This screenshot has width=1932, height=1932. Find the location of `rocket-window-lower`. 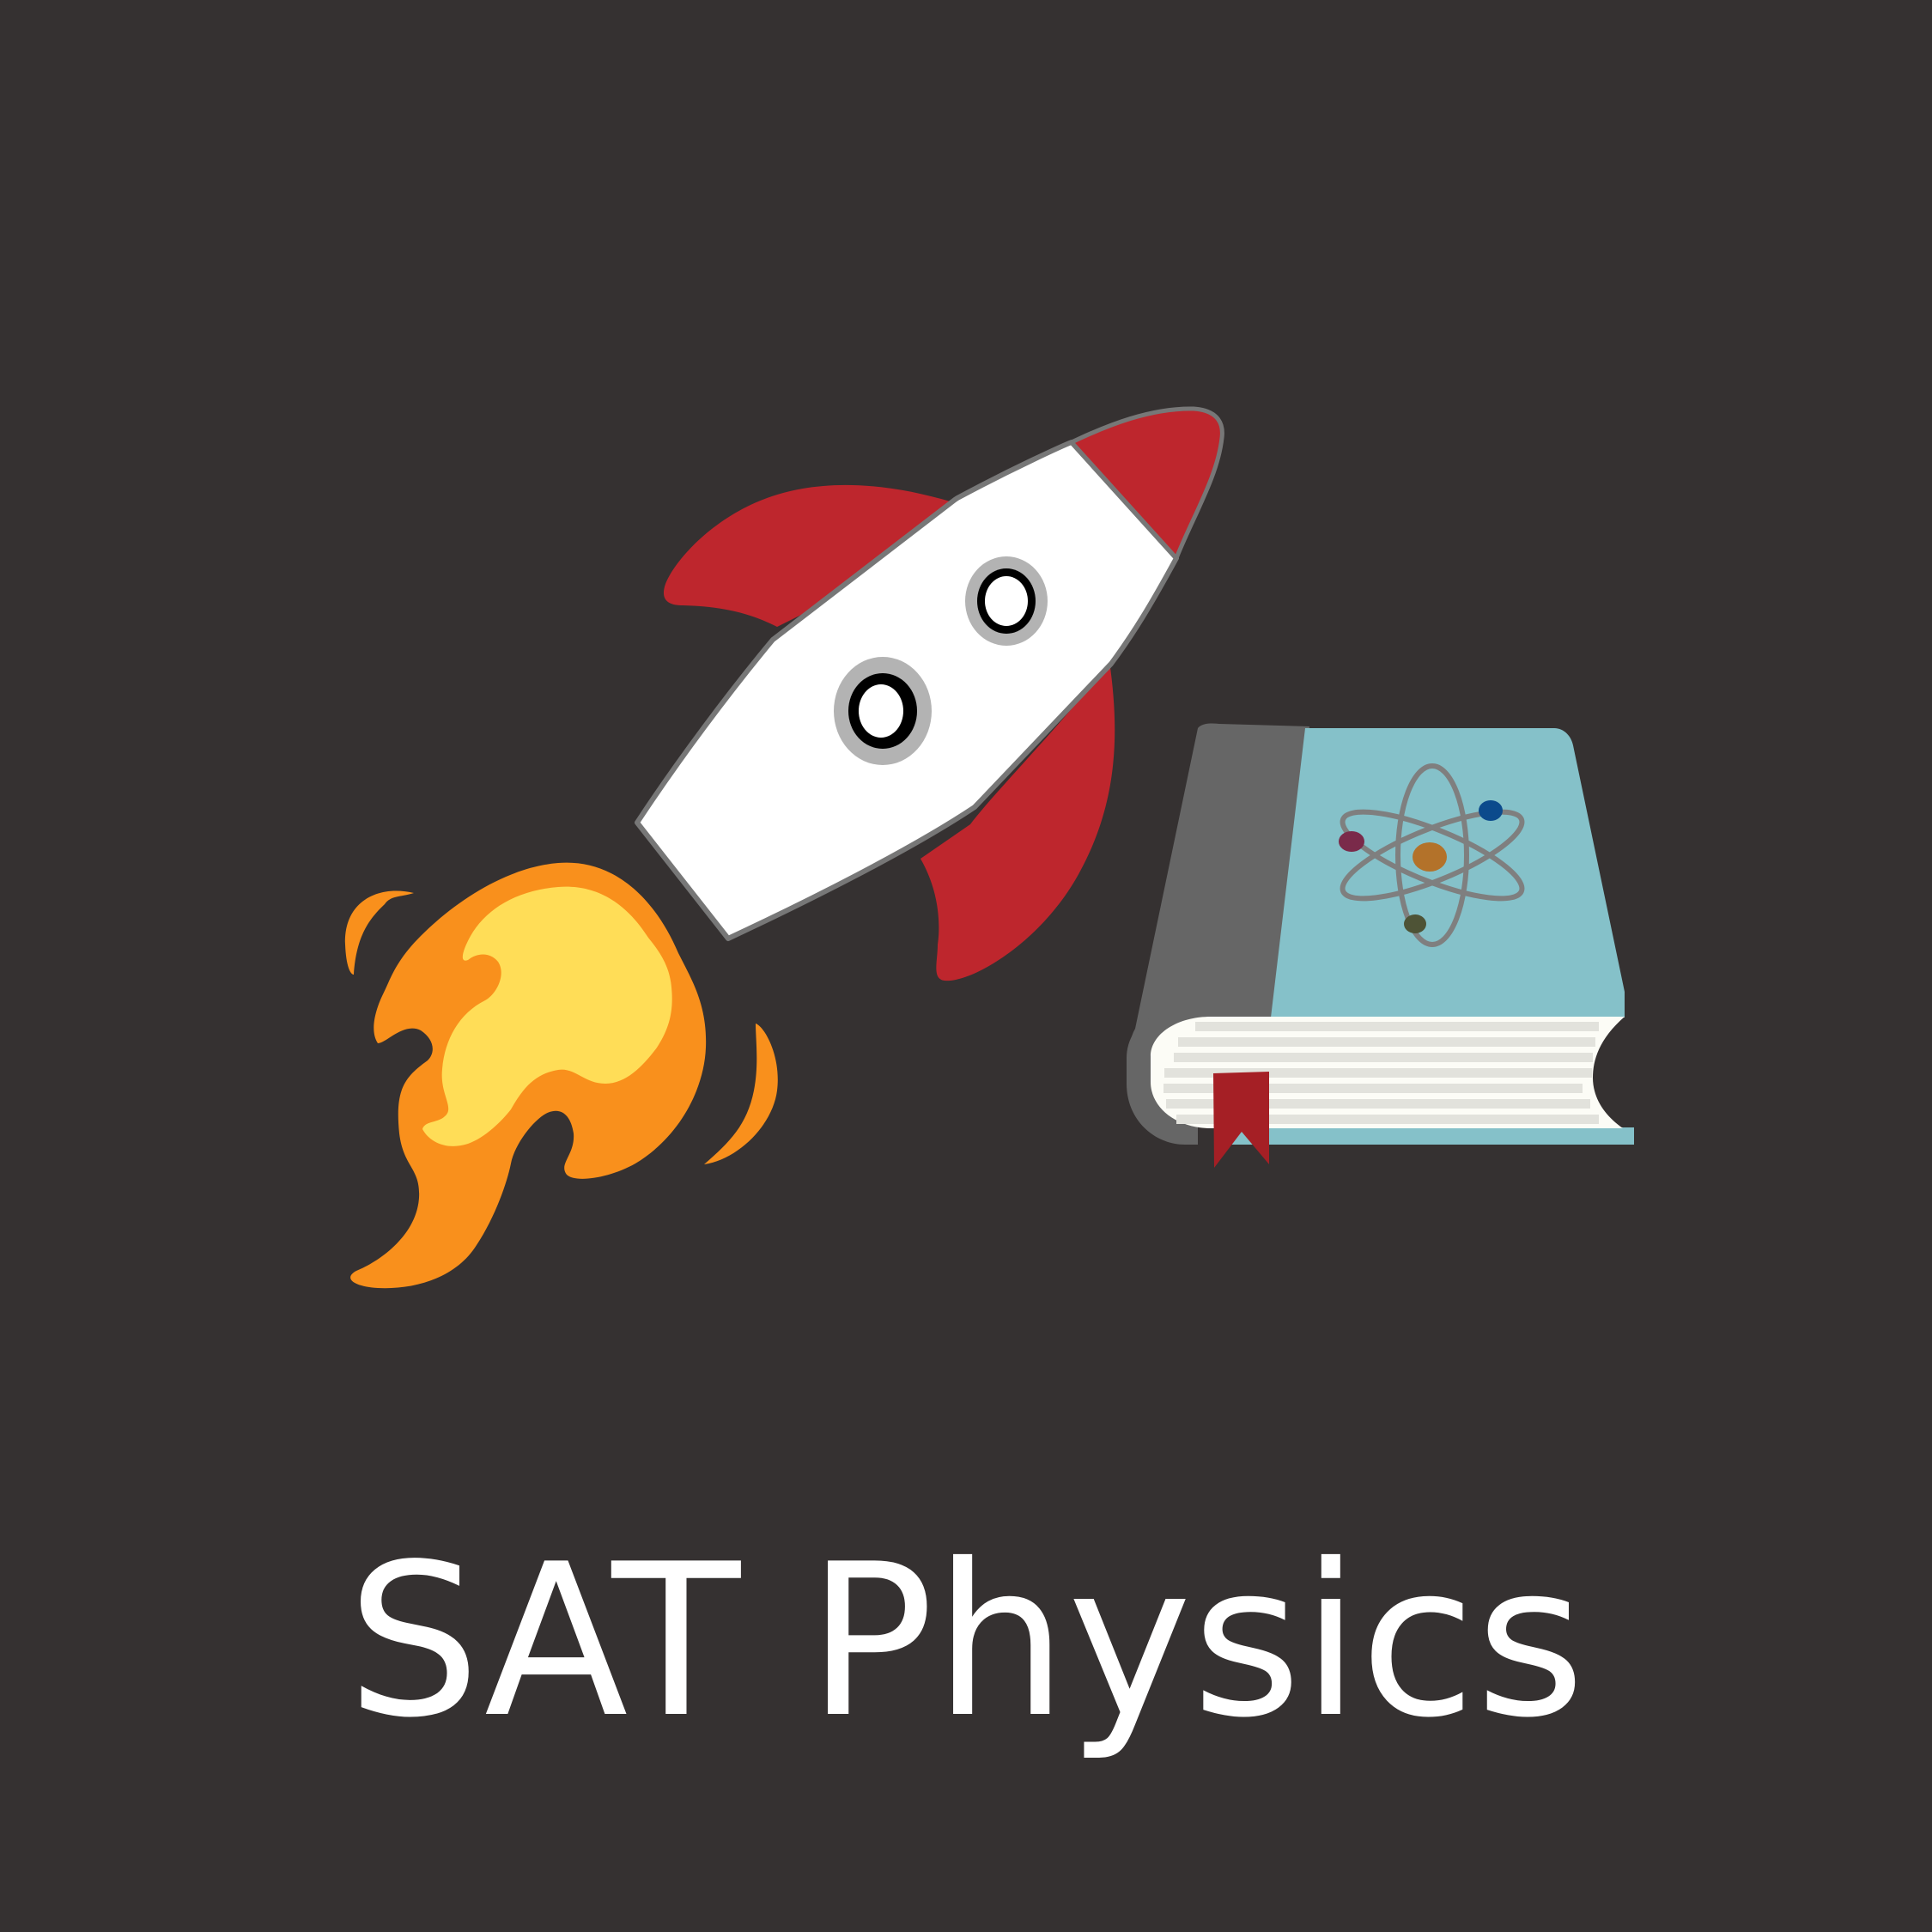

rocket-window-lower is located at coordinates (883, 711).